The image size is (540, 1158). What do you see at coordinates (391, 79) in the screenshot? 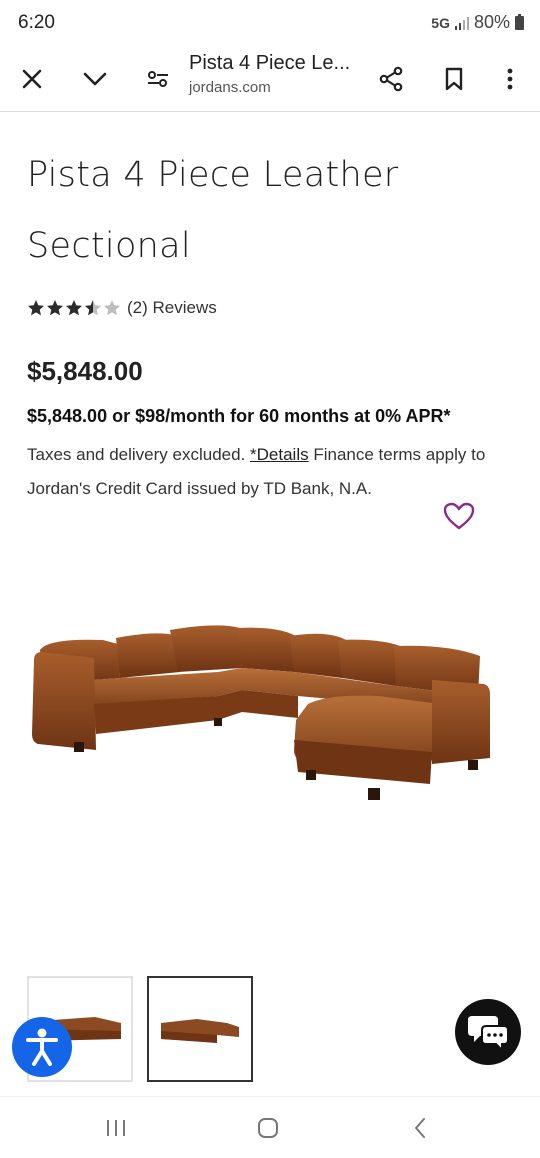
I see `share-icon` at bounding box center [391, 79].